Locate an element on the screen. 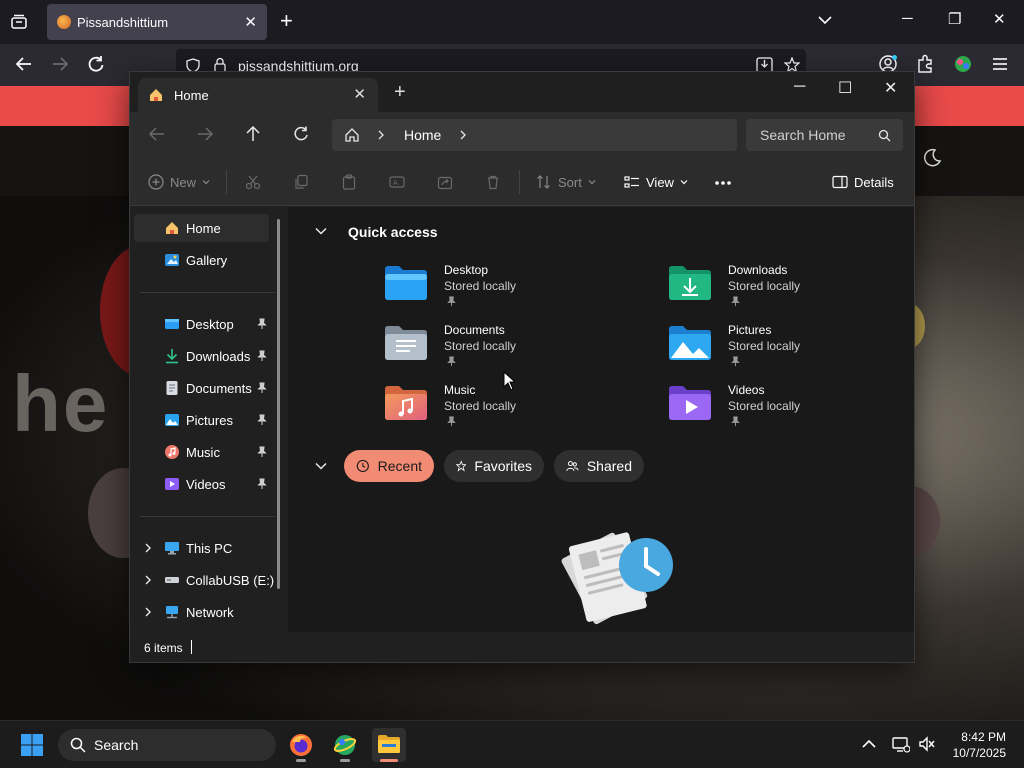 The width and height of the screenshot is (1024, 768). sidebar-item-label: Gallery is located at coordinates (207, 260).